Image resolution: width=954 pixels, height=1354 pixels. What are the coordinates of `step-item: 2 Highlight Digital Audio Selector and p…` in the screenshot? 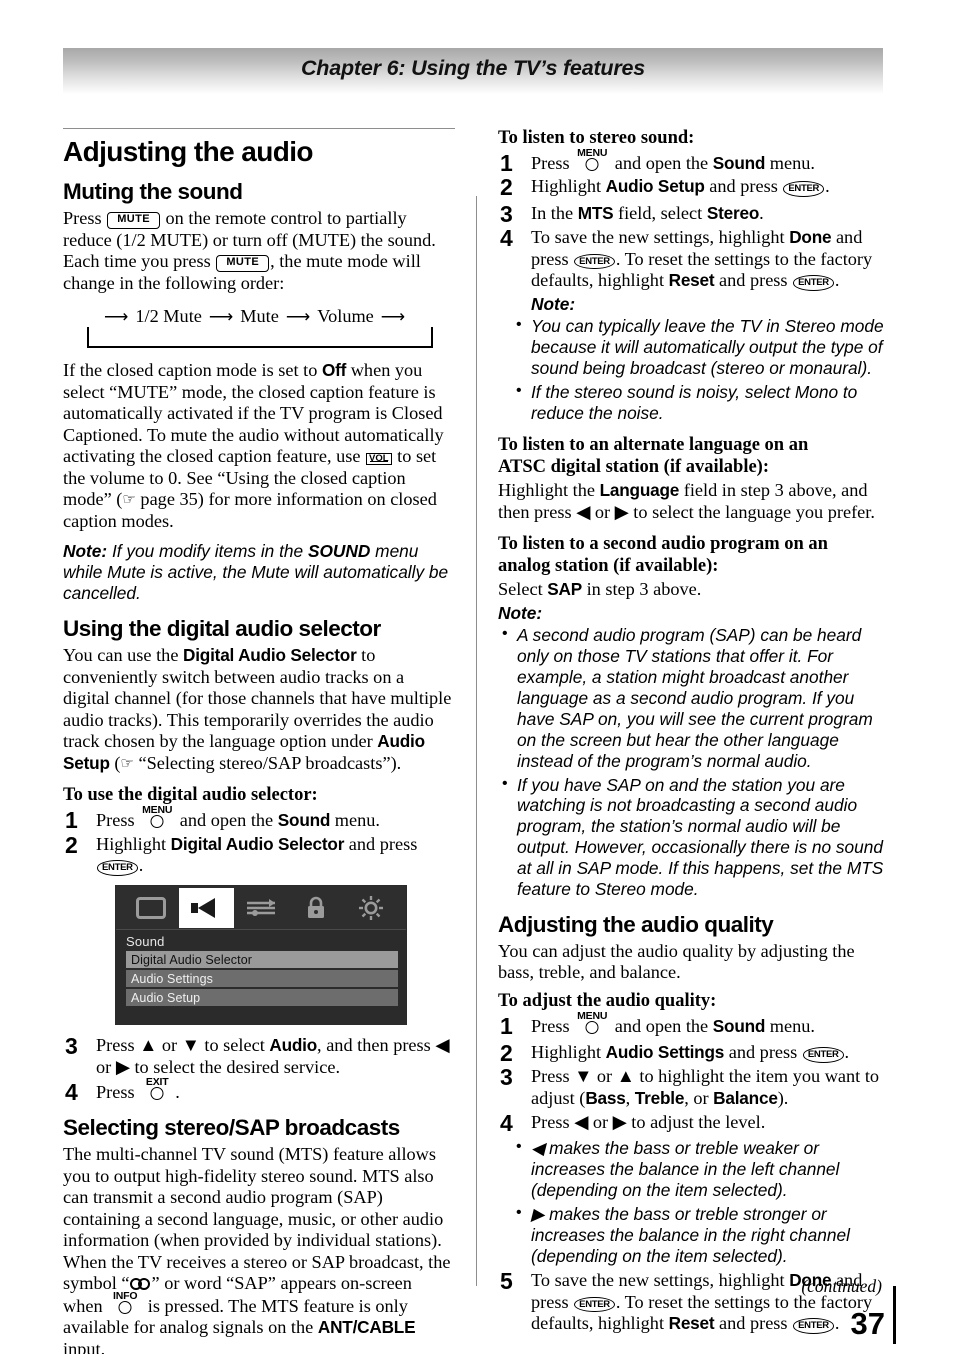 It's located at (241, 853).